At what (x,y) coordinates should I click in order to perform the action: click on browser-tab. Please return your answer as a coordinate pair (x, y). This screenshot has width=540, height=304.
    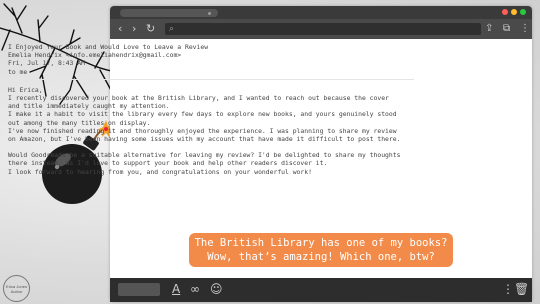
    Looking at the image, I should click on (169, 13).